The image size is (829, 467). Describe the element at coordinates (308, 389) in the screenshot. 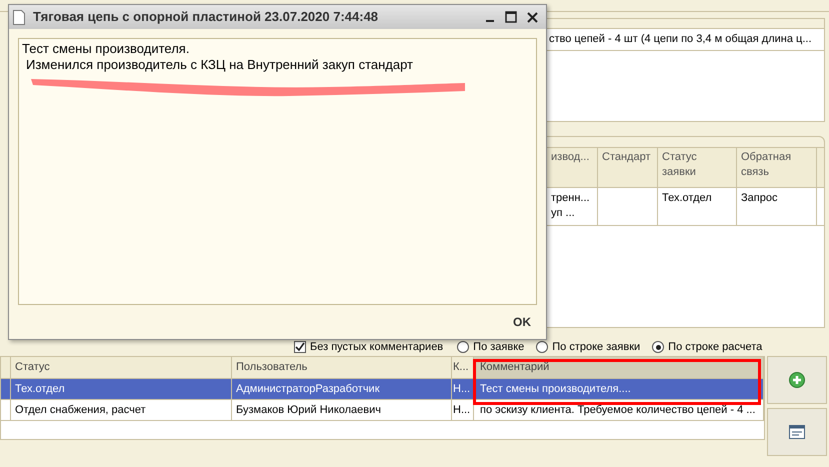

I see `table-cell-text: АдминистраторРазработчик` at that location.